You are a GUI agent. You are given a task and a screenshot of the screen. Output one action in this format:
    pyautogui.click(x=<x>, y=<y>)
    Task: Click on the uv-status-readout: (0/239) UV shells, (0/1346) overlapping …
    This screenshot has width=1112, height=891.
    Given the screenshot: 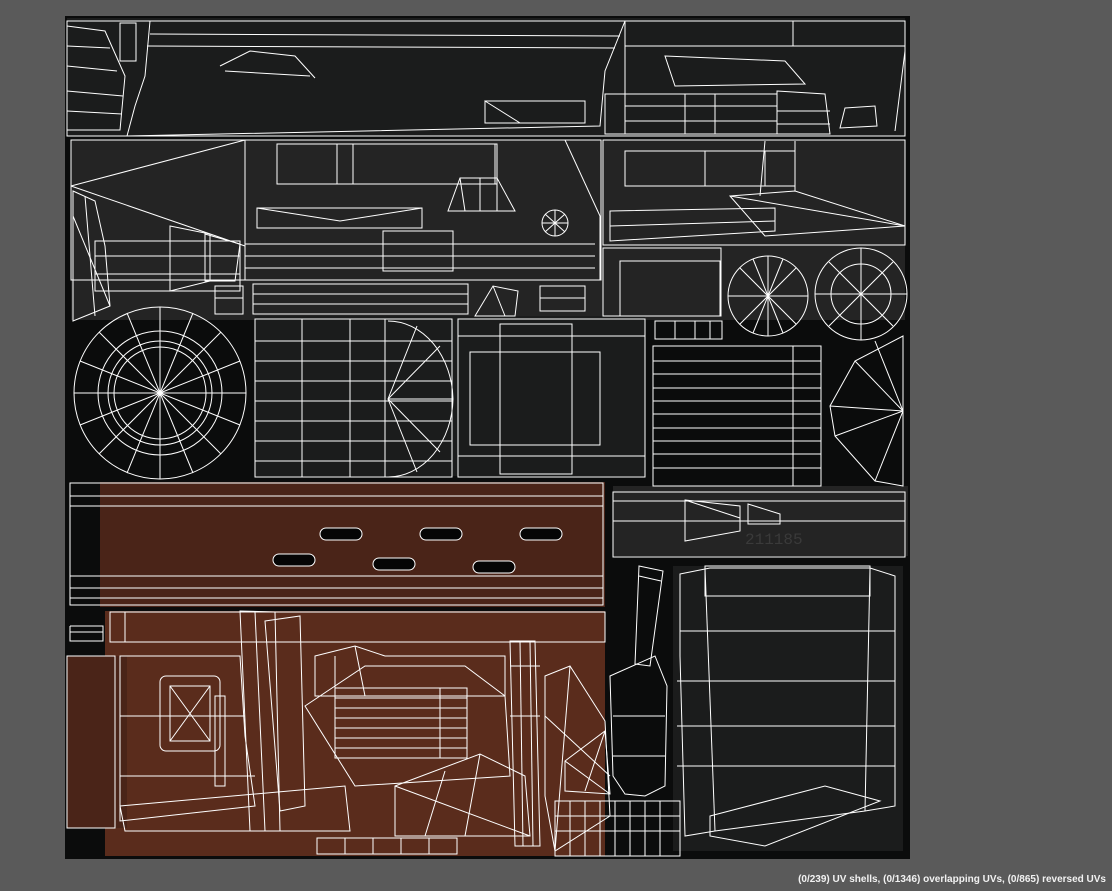 What is the action you would take?
    pyautogui.click(x=952, y=879)
    